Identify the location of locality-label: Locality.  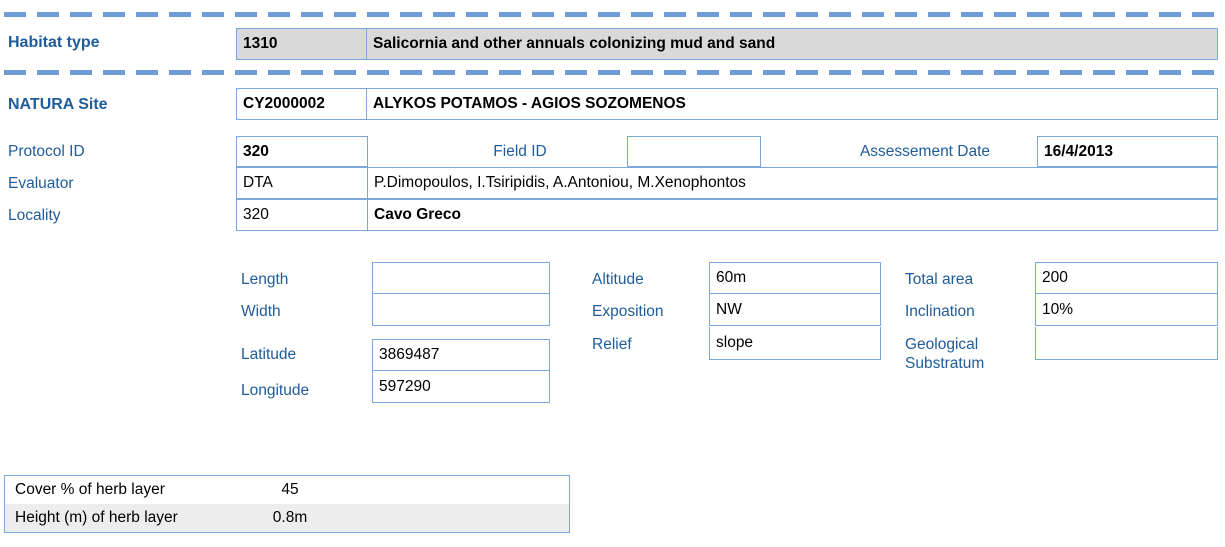
(34, 215).